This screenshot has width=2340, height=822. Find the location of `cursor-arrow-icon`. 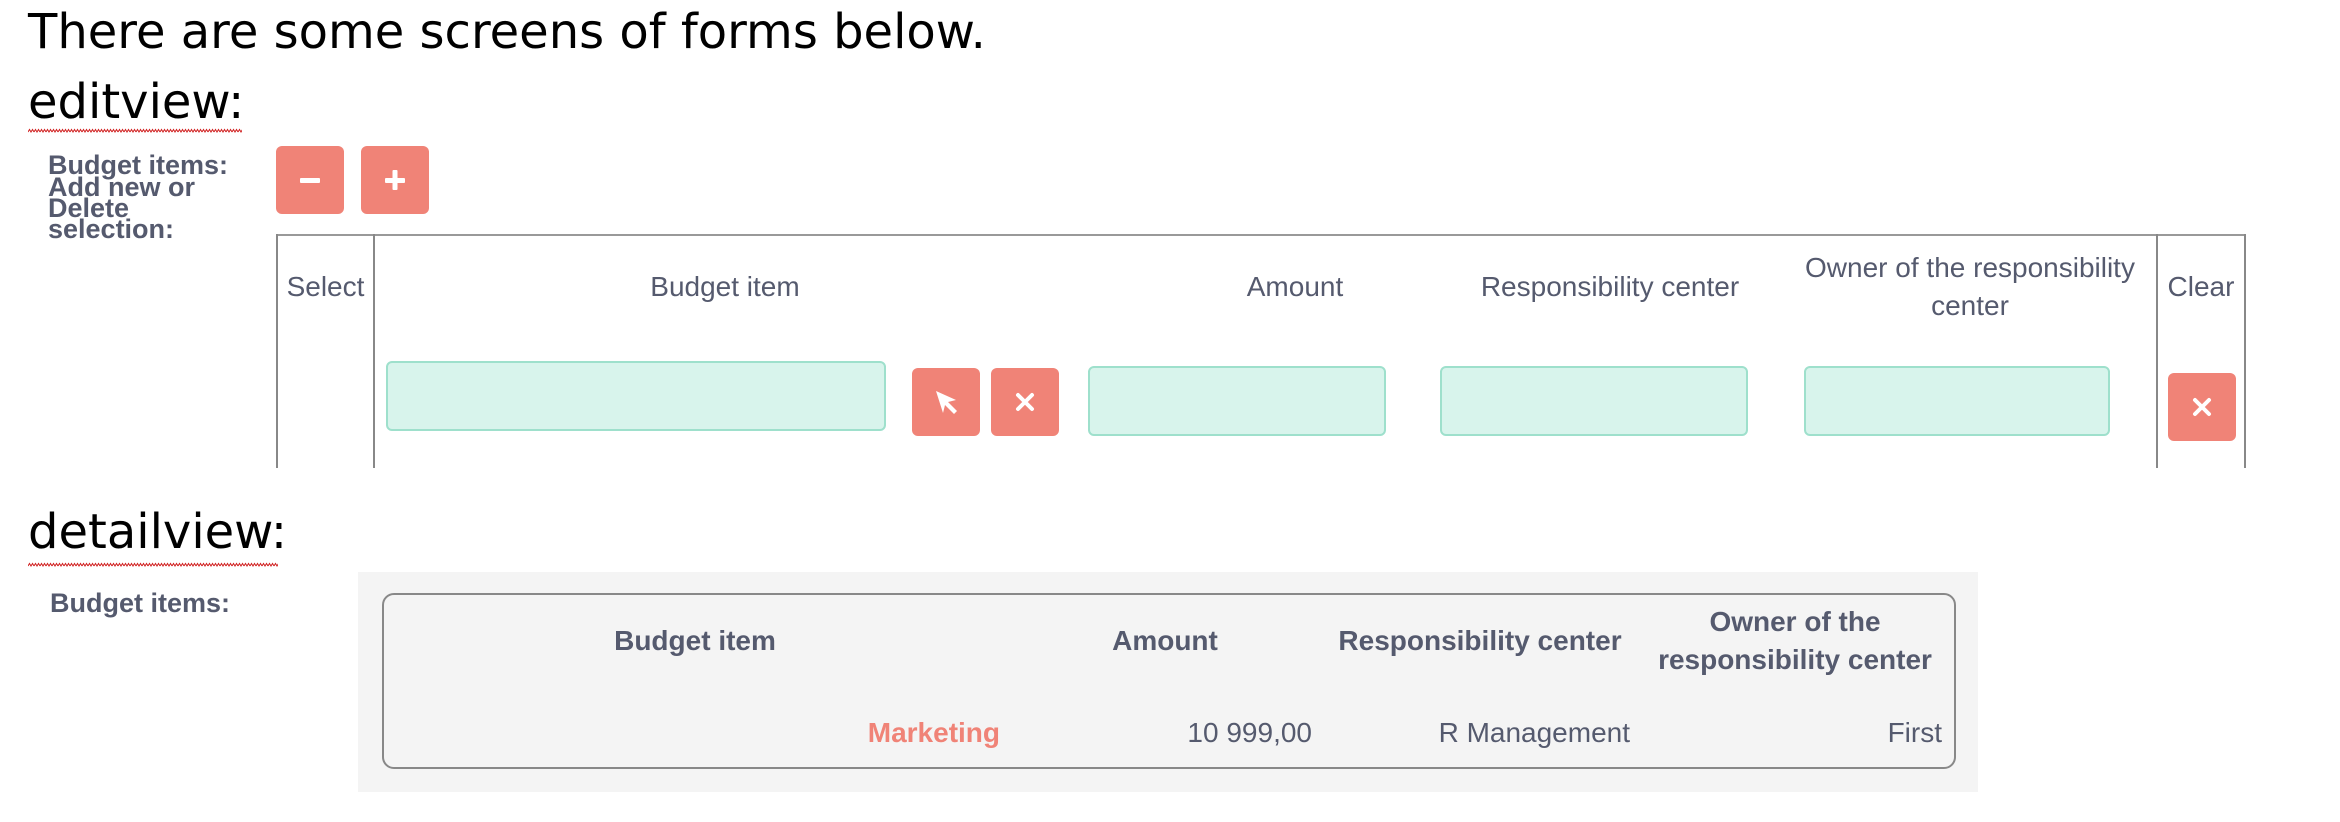

cursor-arrow-icon is located at coordinates (946, 402).